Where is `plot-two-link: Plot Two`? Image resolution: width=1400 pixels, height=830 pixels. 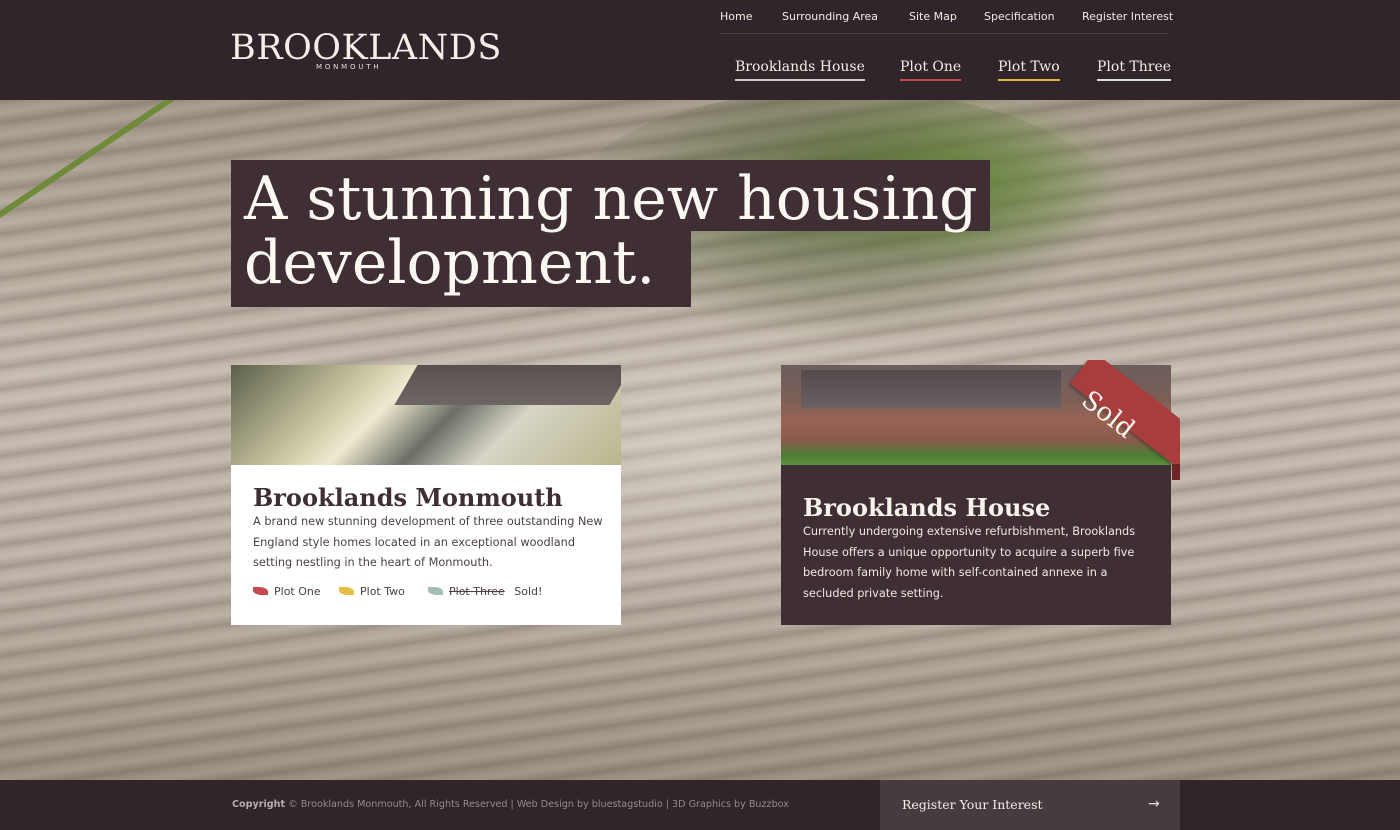 plot-two-link: Plot Two is located at coordinates (372, 591).